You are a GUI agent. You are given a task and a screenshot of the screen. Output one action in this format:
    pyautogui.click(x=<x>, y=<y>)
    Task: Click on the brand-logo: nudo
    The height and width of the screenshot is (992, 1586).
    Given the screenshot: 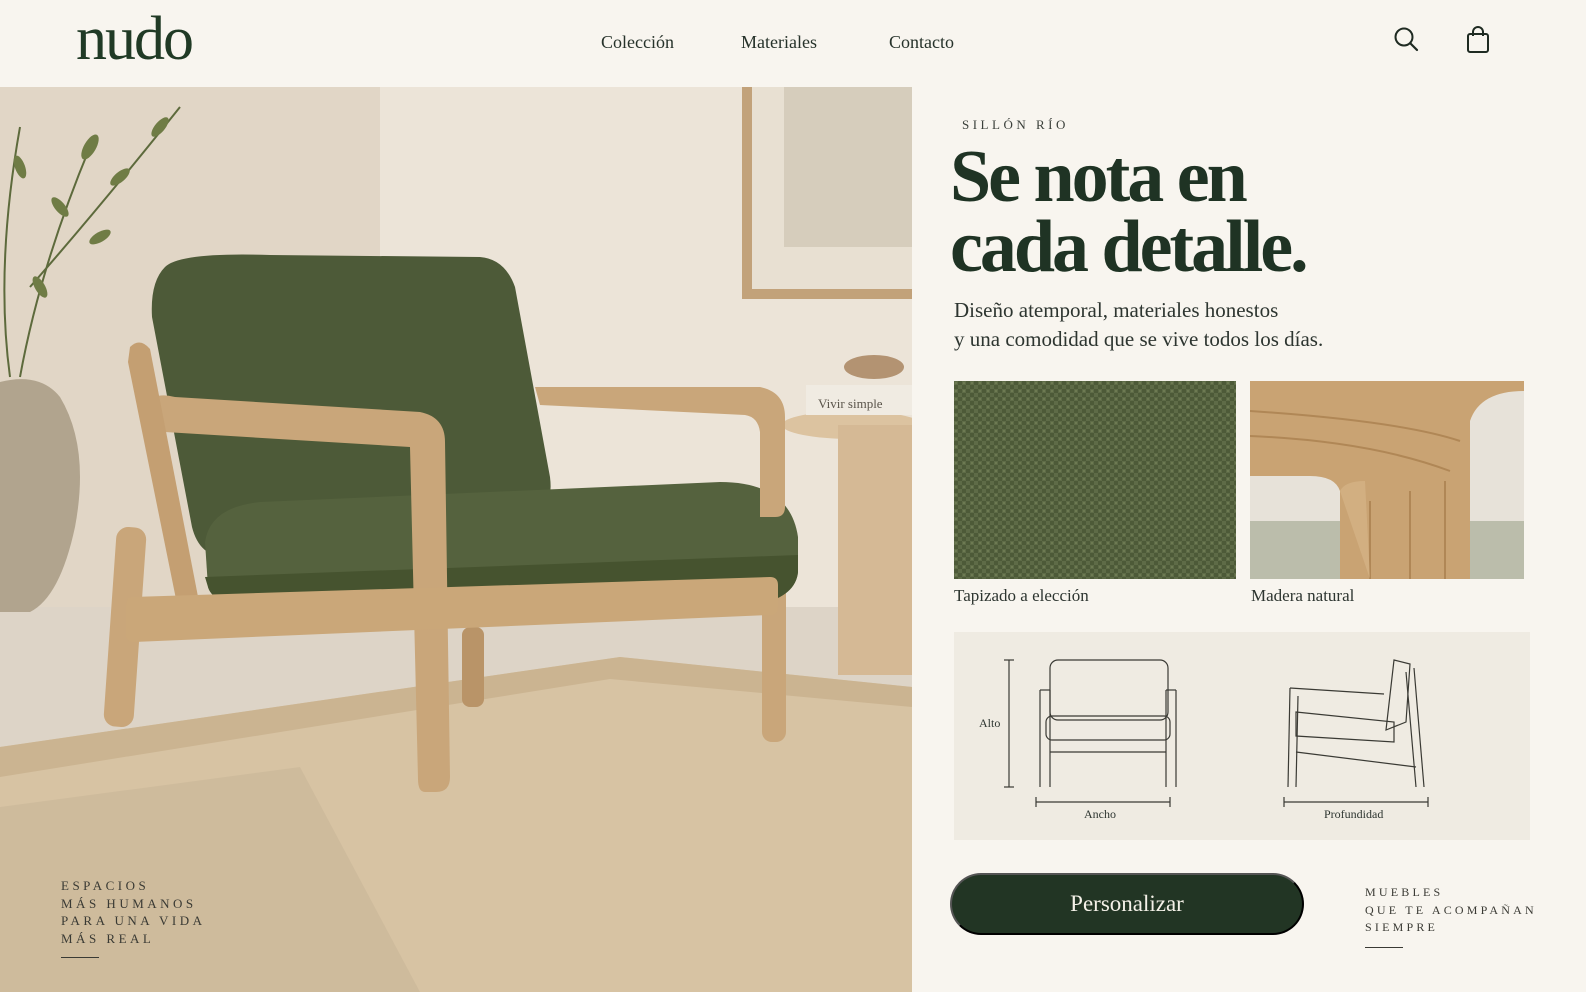 What is the action you would take?
    pyautogui.click(x=135, y=39)
    